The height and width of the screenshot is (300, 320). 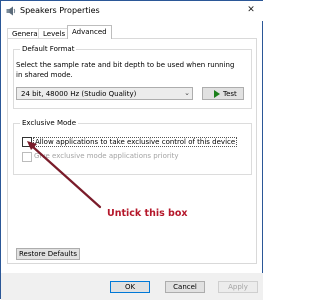 What do you see at coordinates (64, 175) in the screenshot?
I see `annotation-arrow` at bounding box center [64, 175].